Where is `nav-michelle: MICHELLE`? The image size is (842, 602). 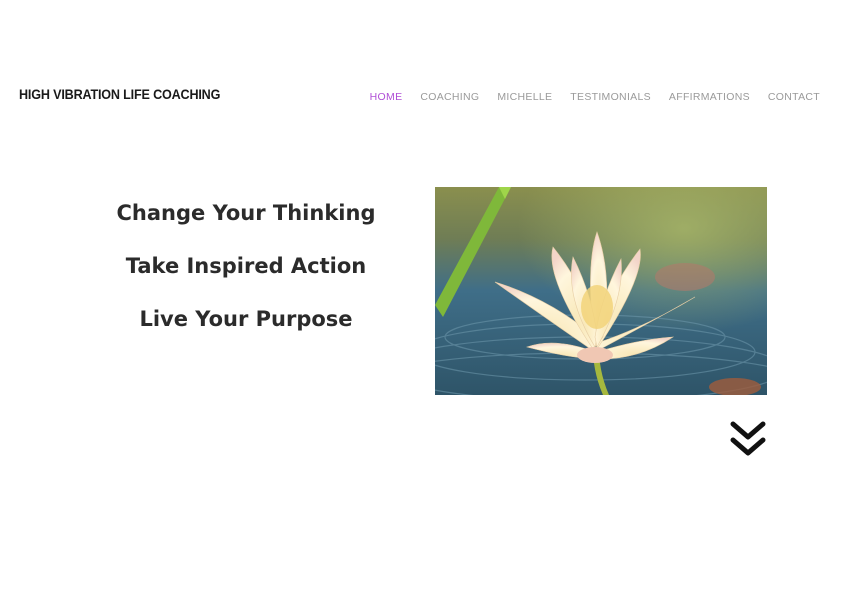 nav-michelle: MICHELLE is located at coordinates (524, 97).